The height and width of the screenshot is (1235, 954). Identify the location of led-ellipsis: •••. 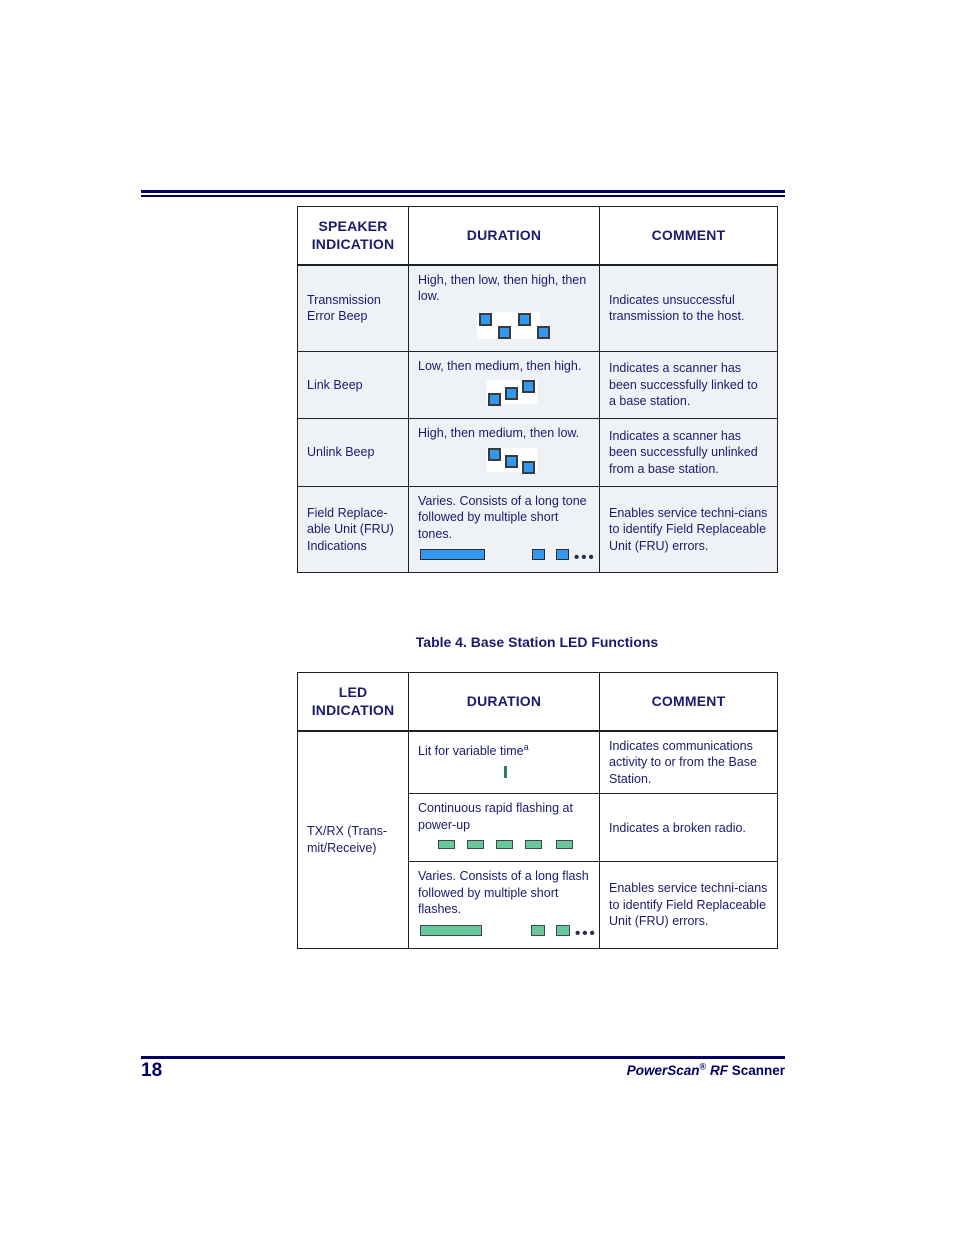
(586, 933).